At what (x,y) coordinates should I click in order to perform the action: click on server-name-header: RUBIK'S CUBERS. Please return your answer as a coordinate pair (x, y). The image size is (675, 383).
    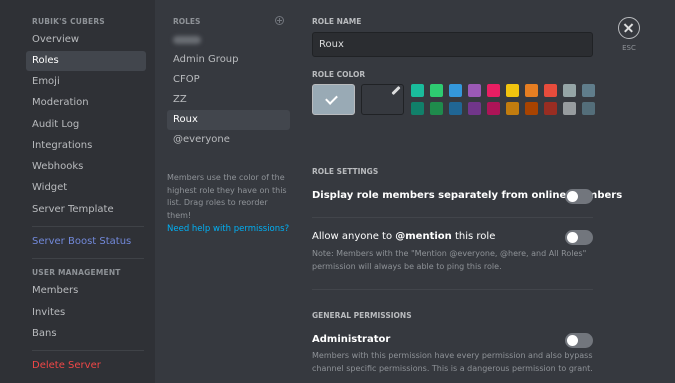
    Looking at the image, I should click on (68, 21).